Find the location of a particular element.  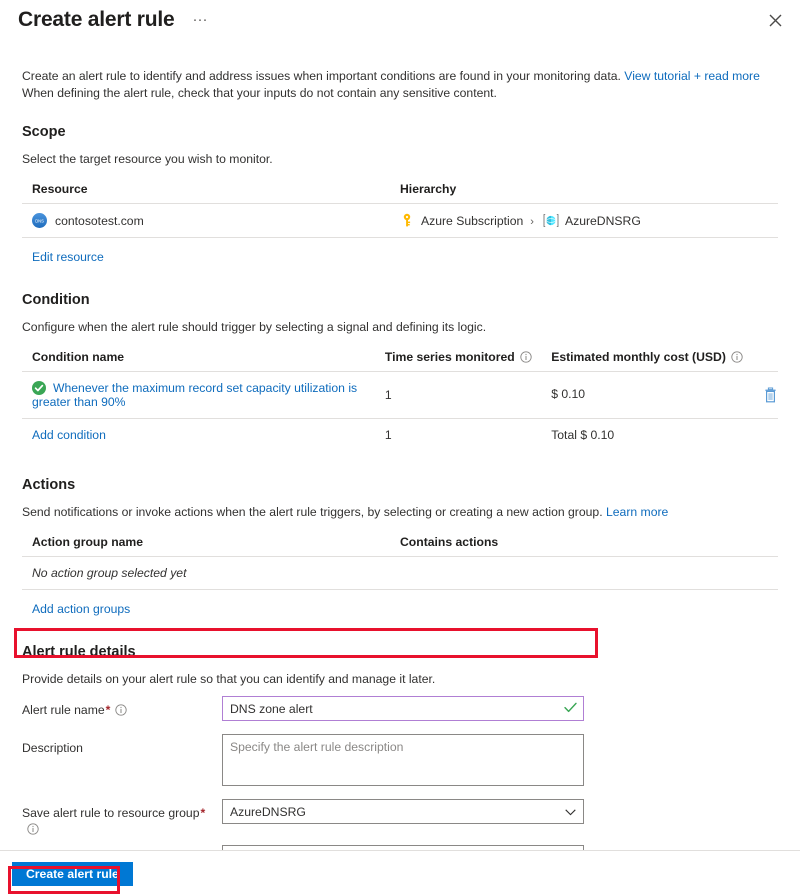

close-icon is located at coordinates (775, 20).